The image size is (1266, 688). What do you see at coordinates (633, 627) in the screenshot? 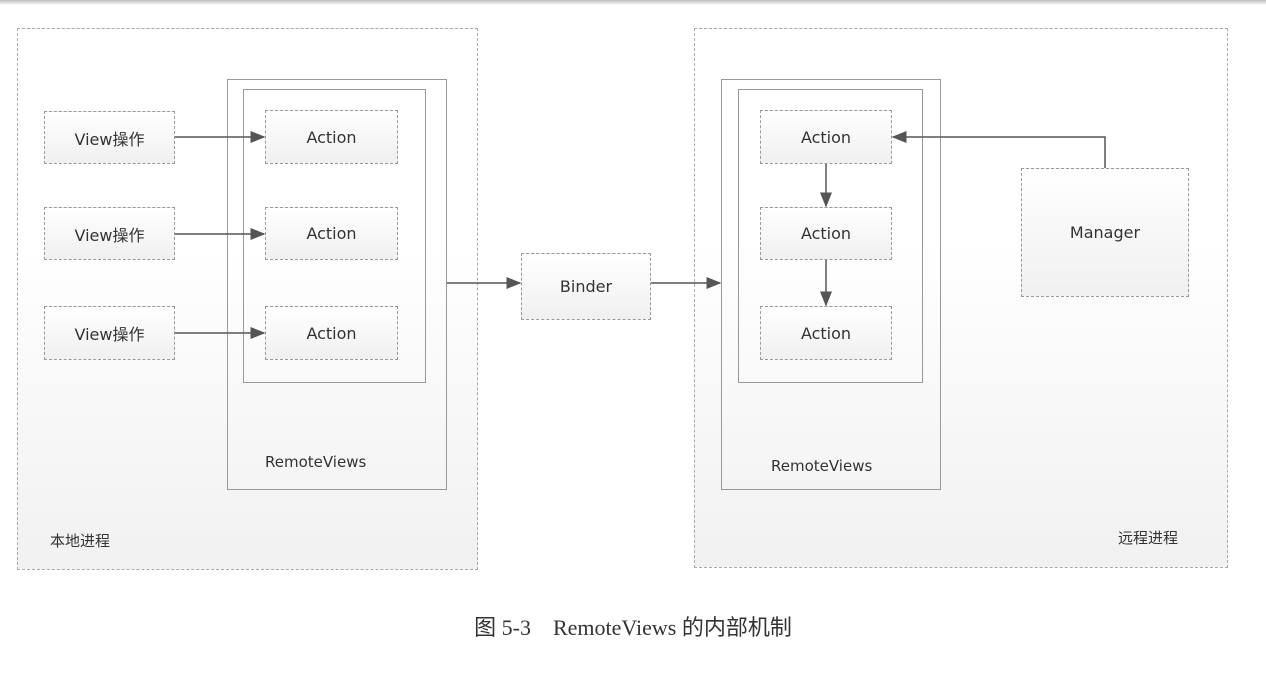
I see `figure-caption: 图 5-3 RemoteViews 的内部机制` at bounding box center [633, 627].